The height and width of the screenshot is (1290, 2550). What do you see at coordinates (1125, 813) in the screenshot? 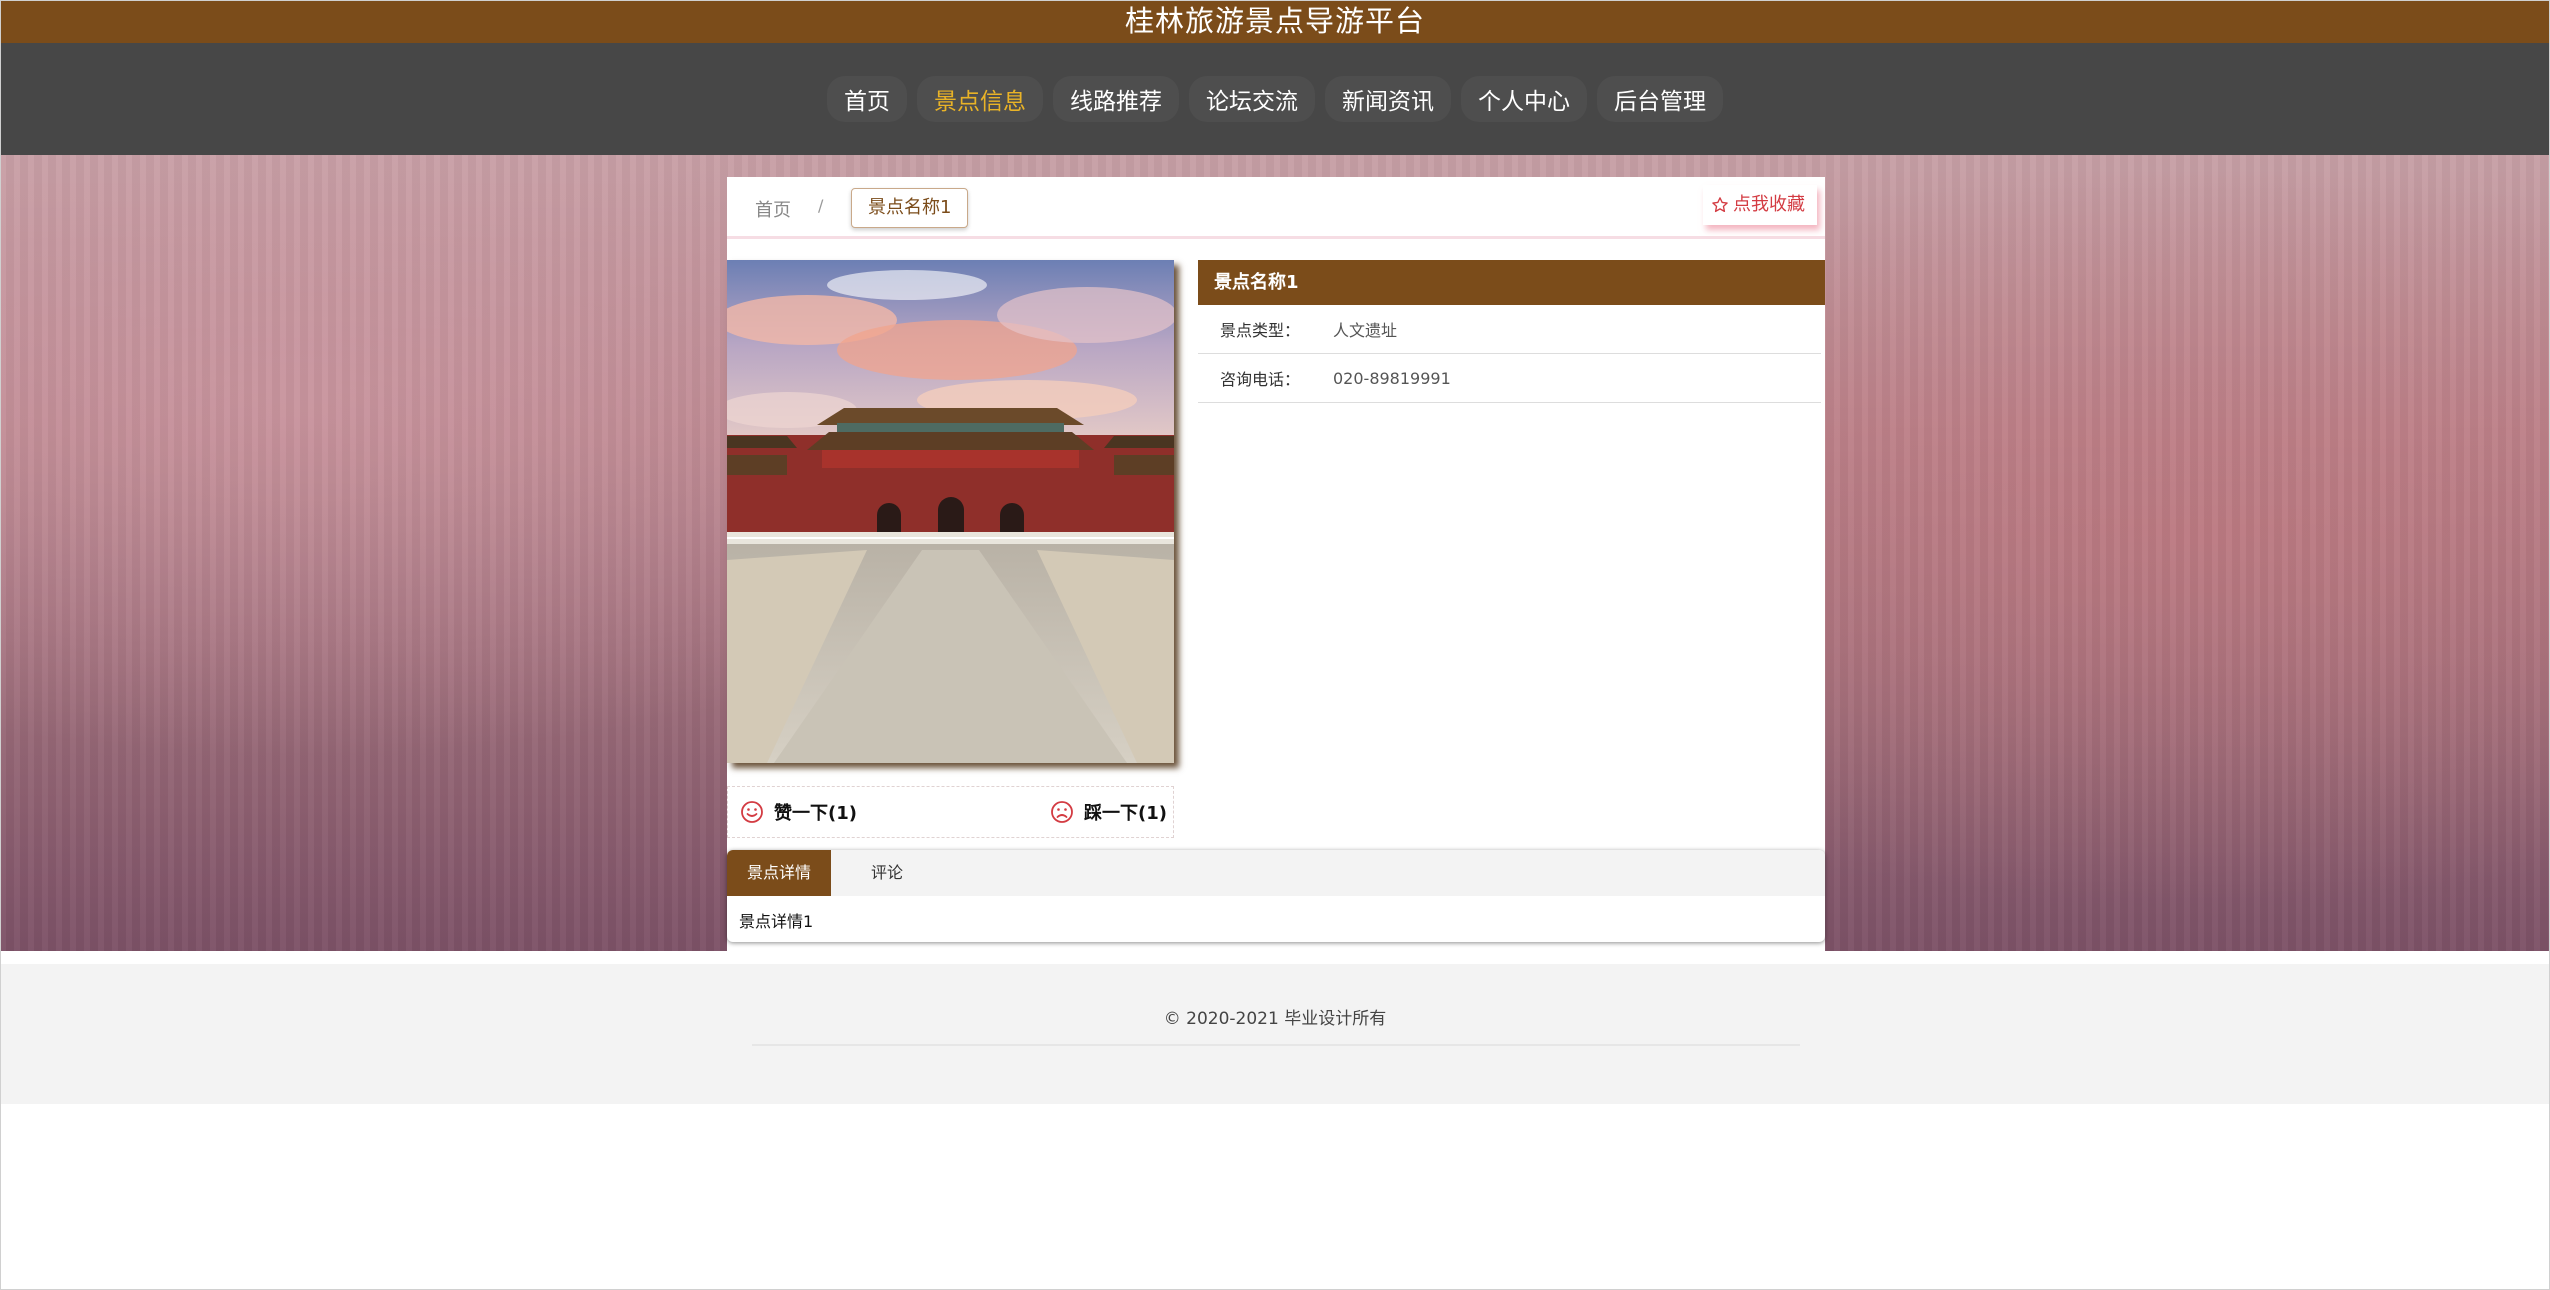
I see `dislike-label: 踩一下(1)` at bounding box center [1125, 813].